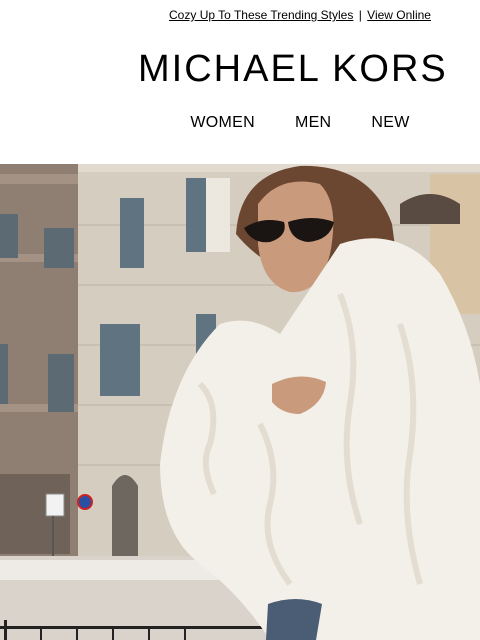 Image resolution: width=480 pixels, height=640 pixels. What do you see at coordinates (293, 69) in the screenshot?
I see `brand-logo: MICHAEL KORS` at bounding box center [293, 69].